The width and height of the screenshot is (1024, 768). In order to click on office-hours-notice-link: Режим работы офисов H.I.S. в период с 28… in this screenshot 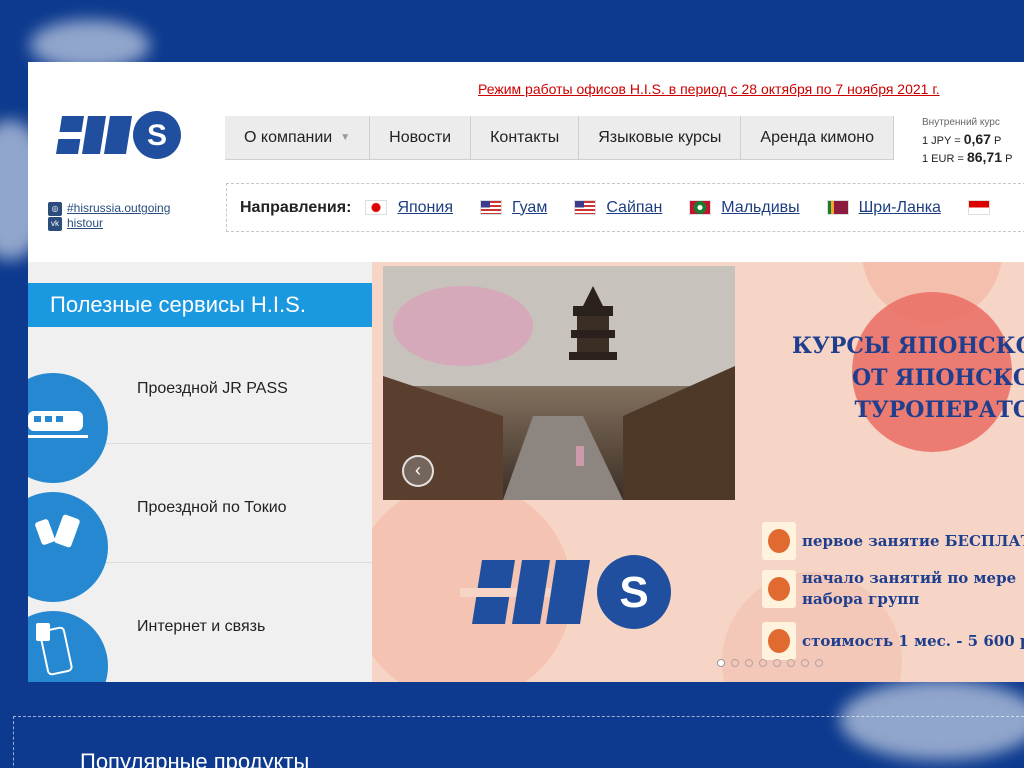, I will do `click(709, 89)`.